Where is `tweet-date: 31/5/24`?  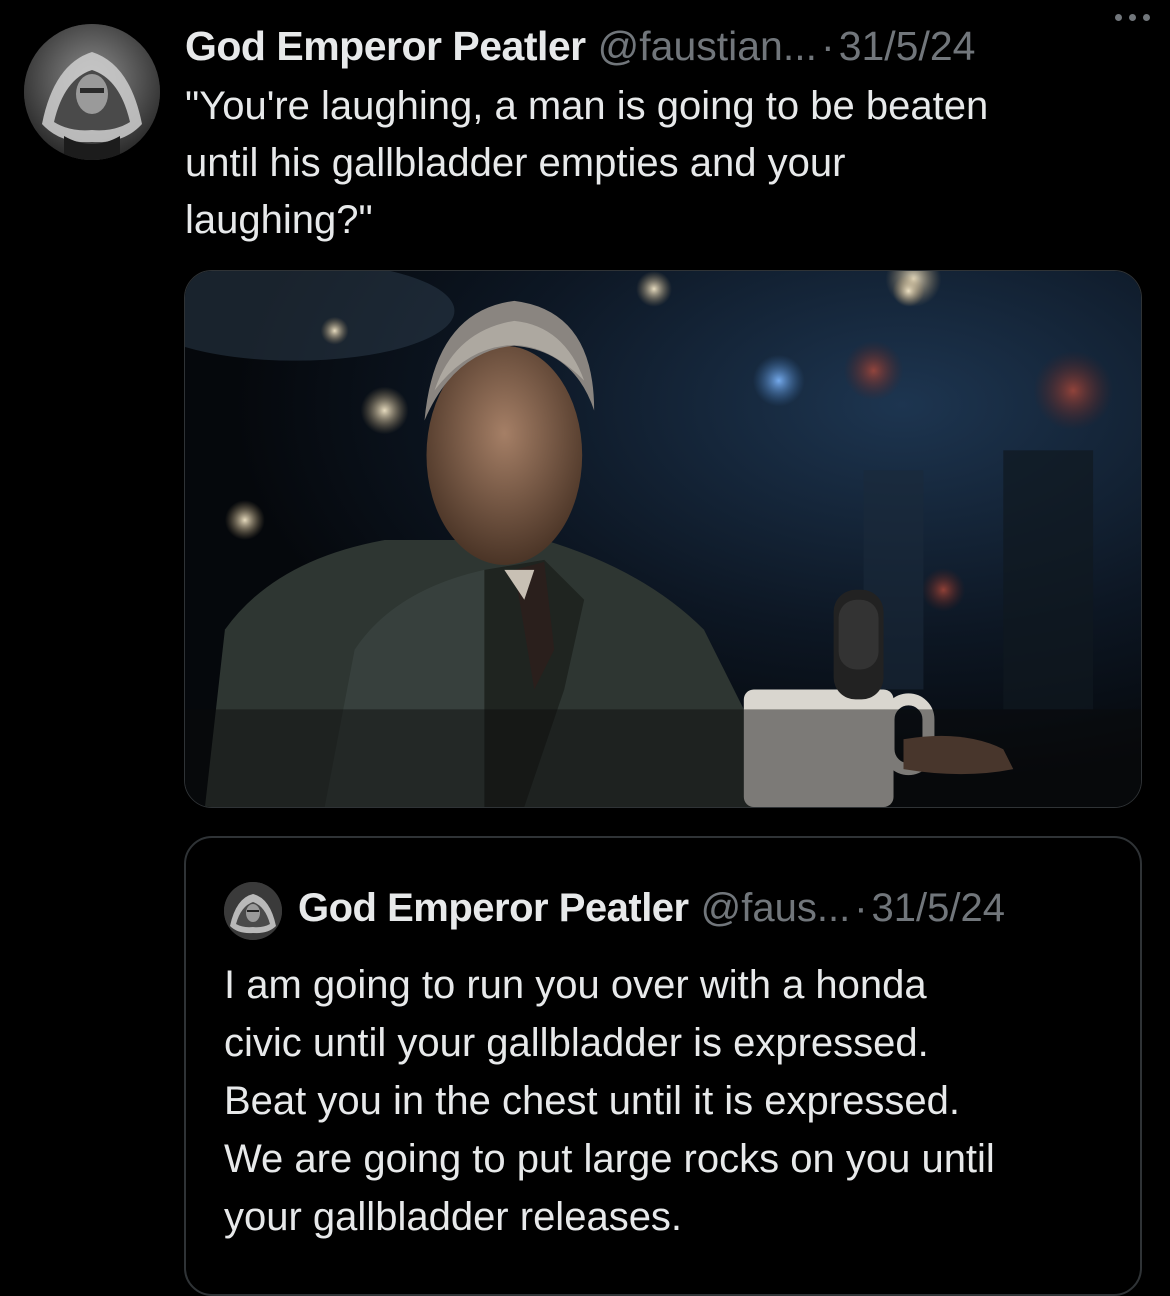
tweet-date: 31/5/24 is located at coordinates (907, 46).